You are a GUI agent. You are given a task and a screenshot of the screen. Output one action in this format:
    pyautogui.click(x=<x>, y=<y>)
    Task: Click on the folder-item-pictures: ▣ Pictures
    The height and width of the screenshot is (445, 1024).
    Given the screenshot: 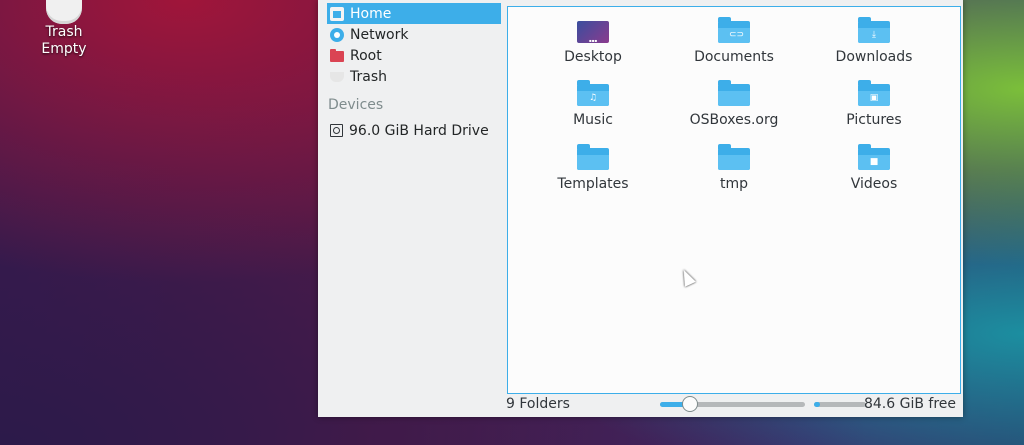 What is the action you would take?
    pyautogui.click(x=874, y=104)
    